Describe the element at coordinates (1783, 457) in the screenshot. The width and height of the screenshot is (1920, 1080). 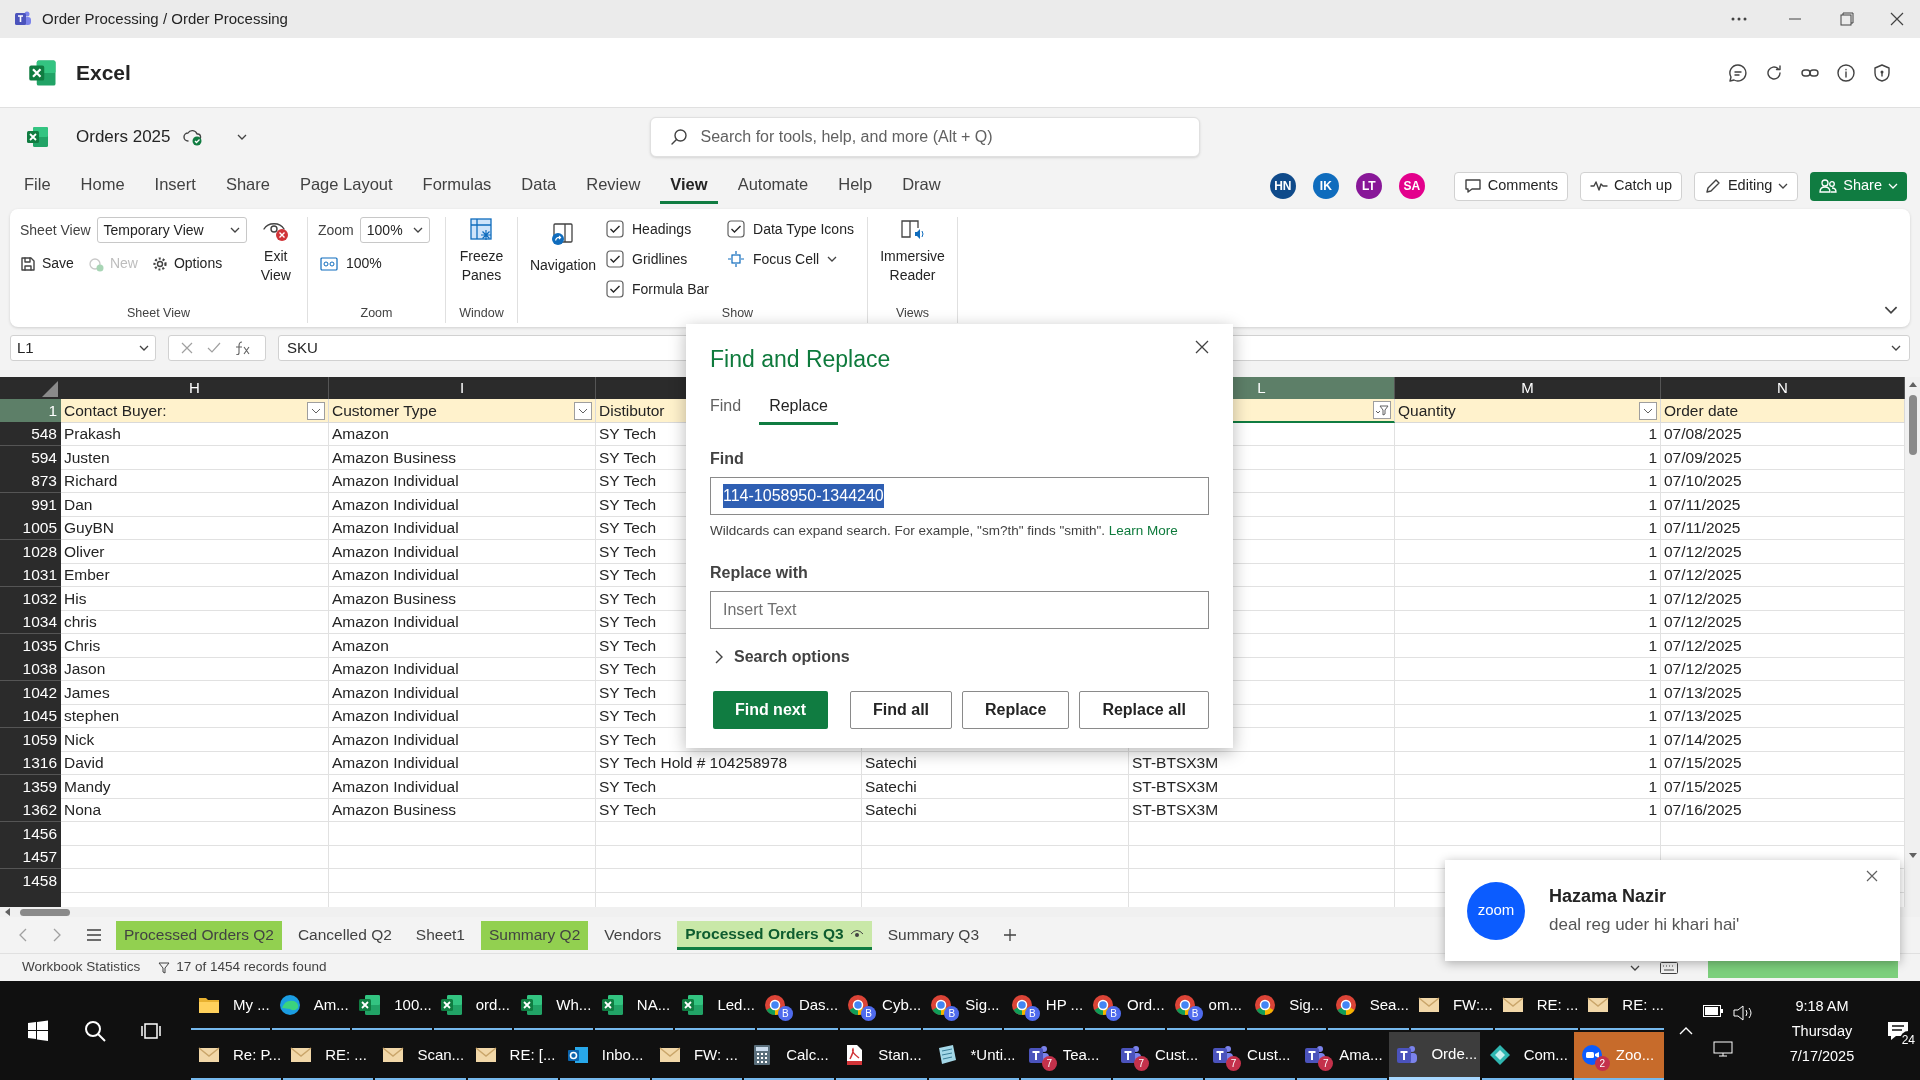
I see `table-cell: 07/09/2025` at that location.